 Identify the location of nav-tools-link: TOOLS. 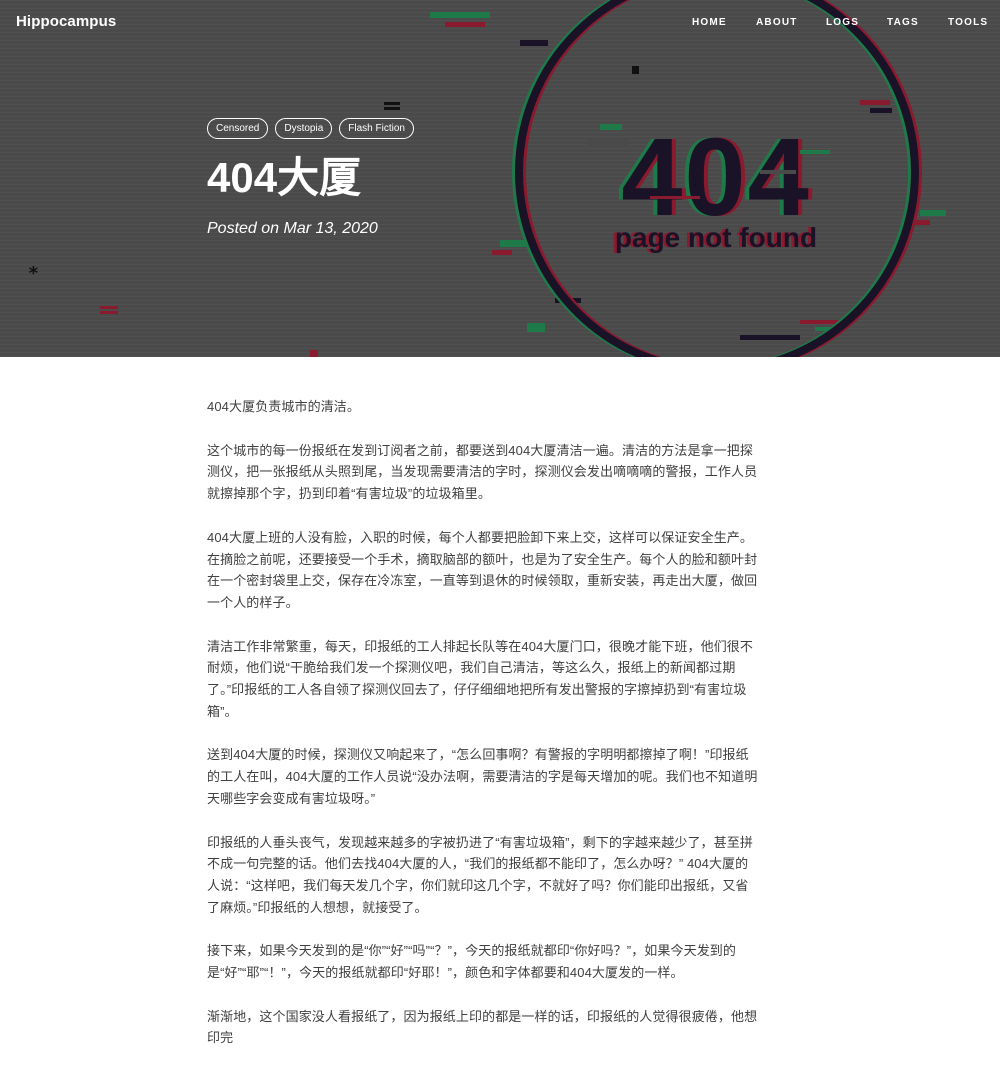
(968, 22).